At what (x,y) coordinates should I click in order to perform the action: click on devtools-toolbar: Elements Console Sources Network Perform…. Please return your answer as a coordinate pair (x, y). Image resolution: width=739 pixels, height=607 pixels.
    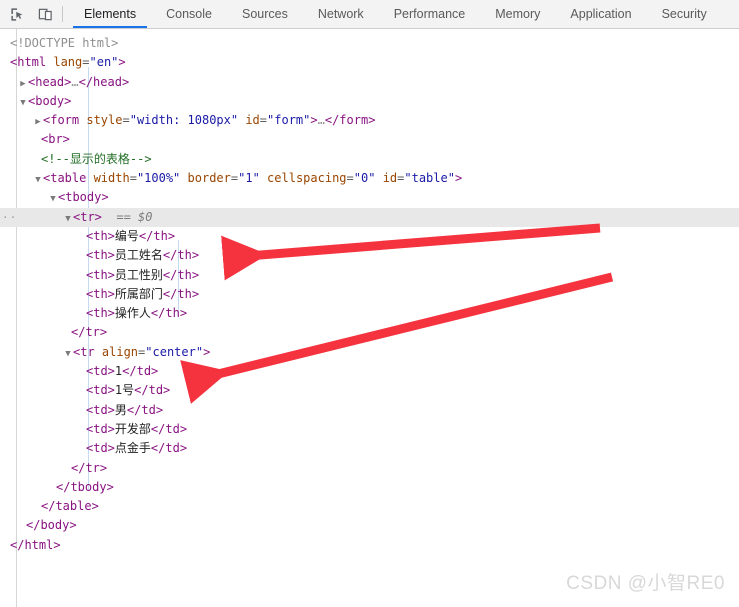
    Looking at the image, I should click on (369, 14).